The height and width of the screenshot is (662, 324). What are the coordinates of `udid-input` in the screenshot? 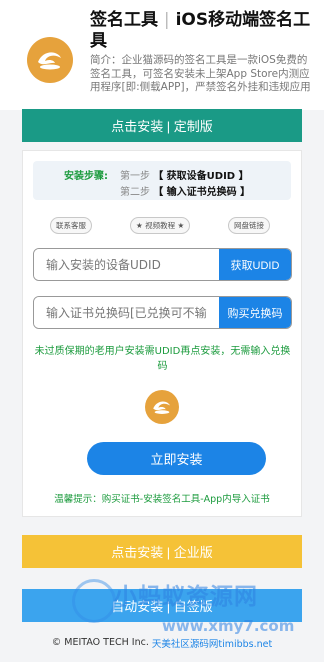 It's located at (127, 264).